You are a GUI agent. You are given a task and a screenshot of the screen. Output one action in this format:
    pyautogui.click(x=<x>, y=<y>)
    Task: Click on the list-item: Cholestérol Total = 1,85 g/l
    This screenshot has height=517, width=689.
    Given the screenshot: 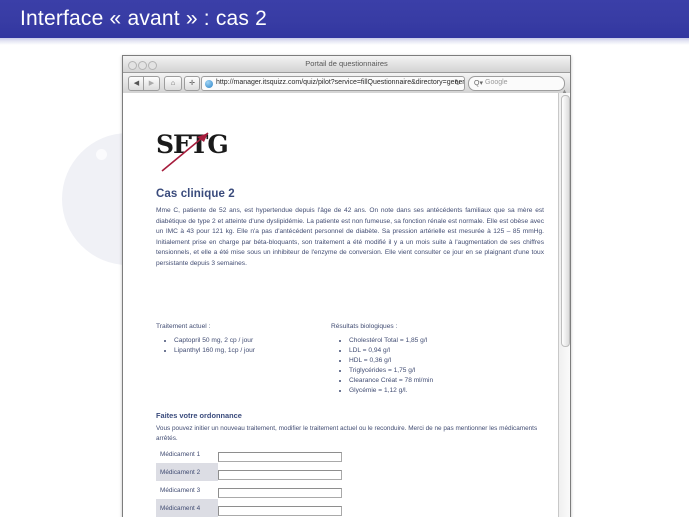 What is the action you would take?
    pyautogui.click(x=391, y=341)
    